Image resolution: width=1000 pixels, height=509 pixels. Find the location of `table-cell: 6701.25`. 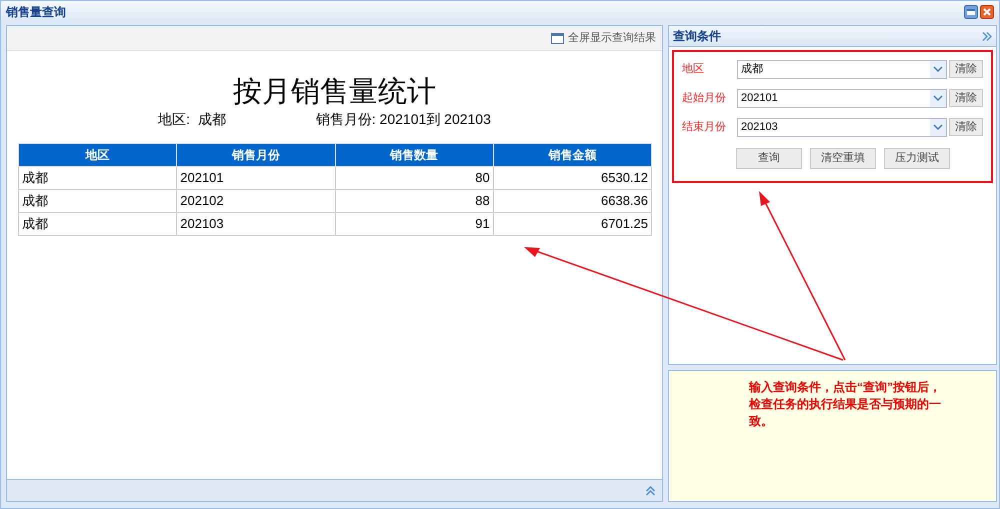

table-cell: 6701.25 is located at coordinates (572, 224).